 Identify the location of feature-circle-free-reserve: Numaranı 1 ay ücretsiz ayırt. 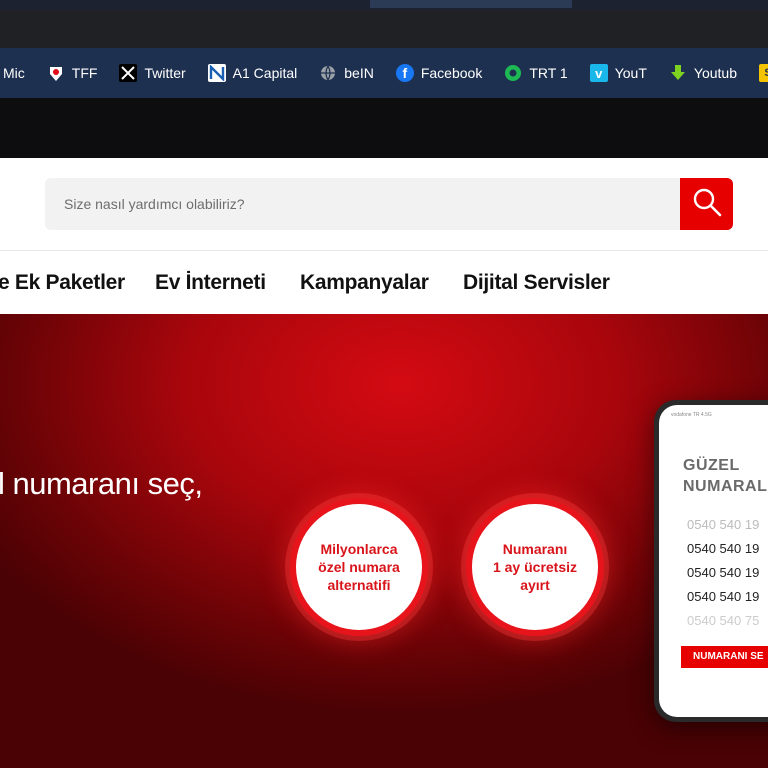
(535, 567).